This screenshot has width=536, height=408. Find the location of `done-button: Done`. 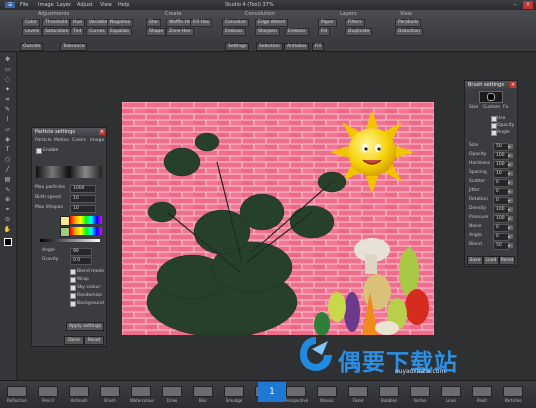

done-button: Done is located at coordinates (74, 340).